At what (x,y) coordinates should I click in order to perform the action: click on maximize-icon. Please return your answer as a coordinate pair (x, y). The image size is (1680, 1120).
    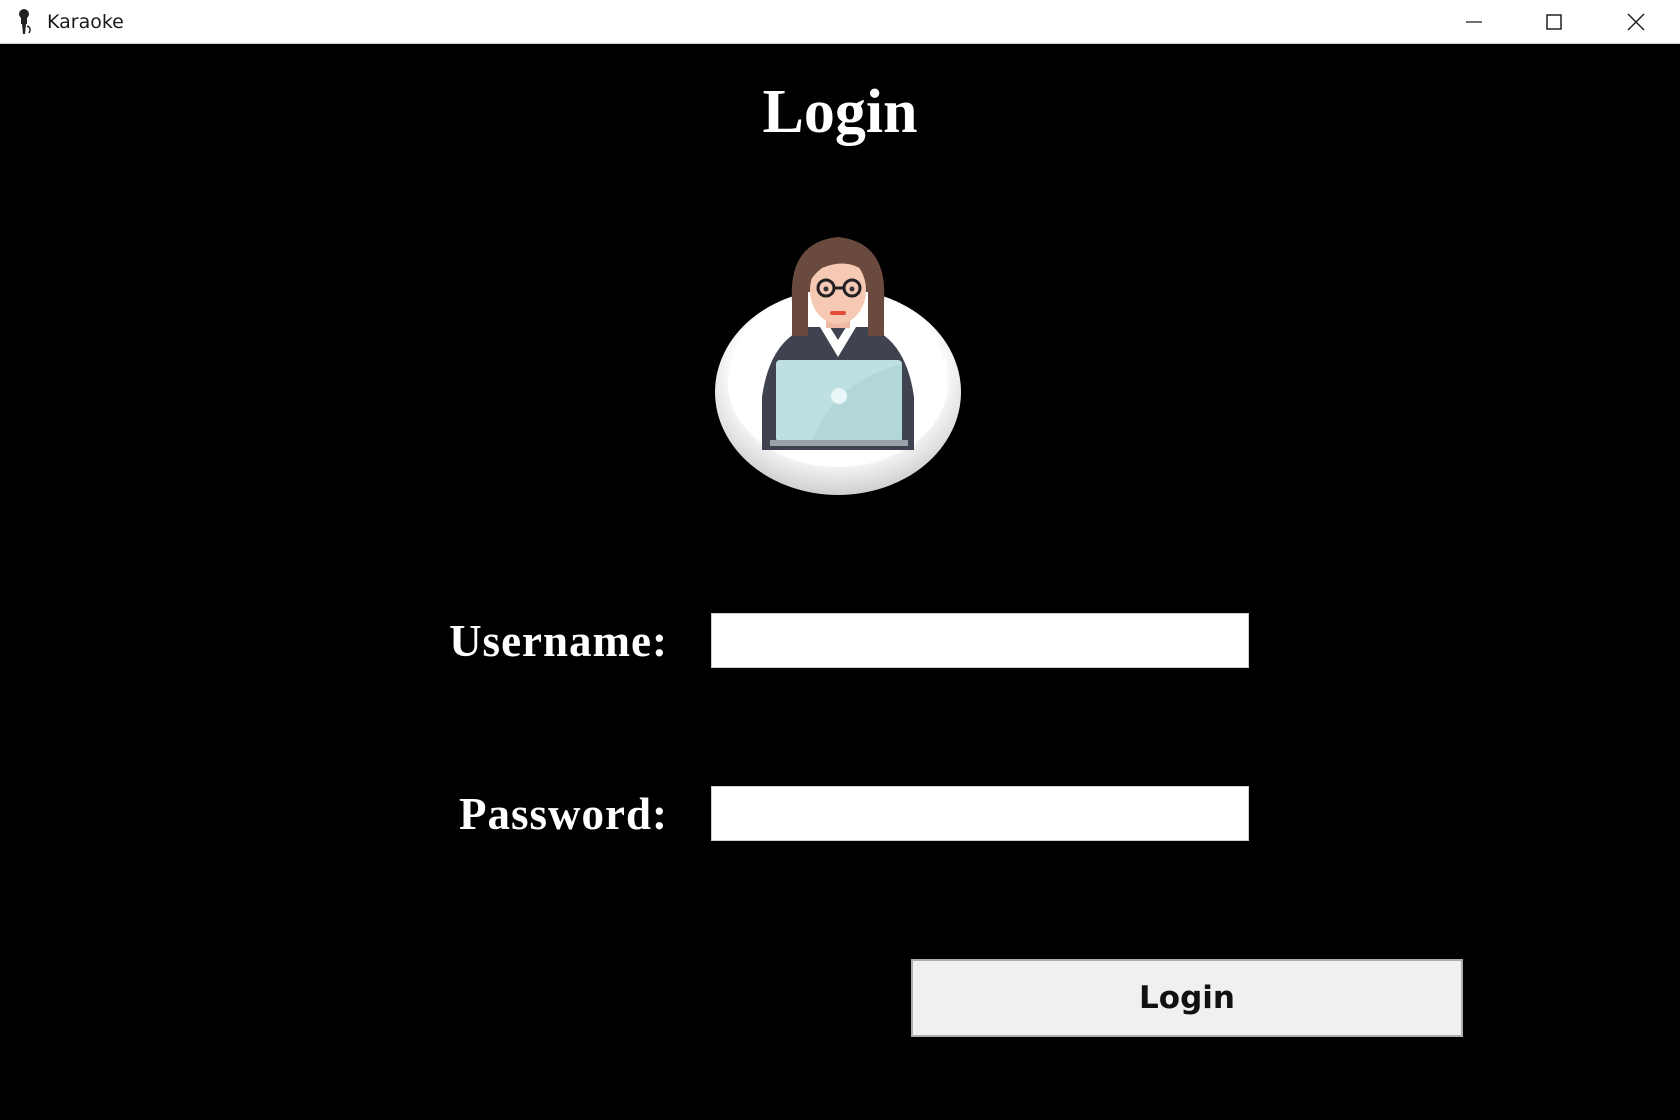
    Looking at the image, I should click on (1554, 22).